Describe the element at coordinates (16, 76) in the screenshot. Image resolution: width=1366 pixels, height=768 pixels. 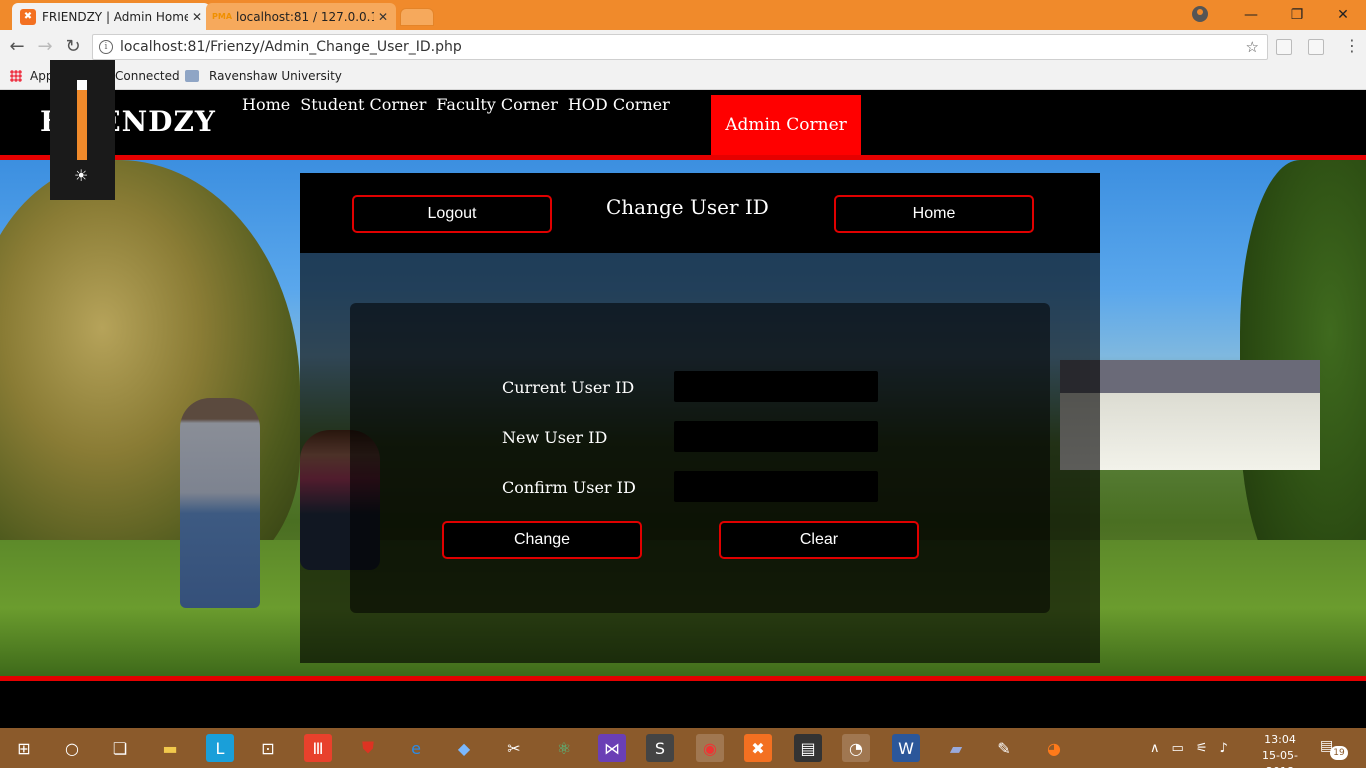
I see `apps-grid-icon` at that location.